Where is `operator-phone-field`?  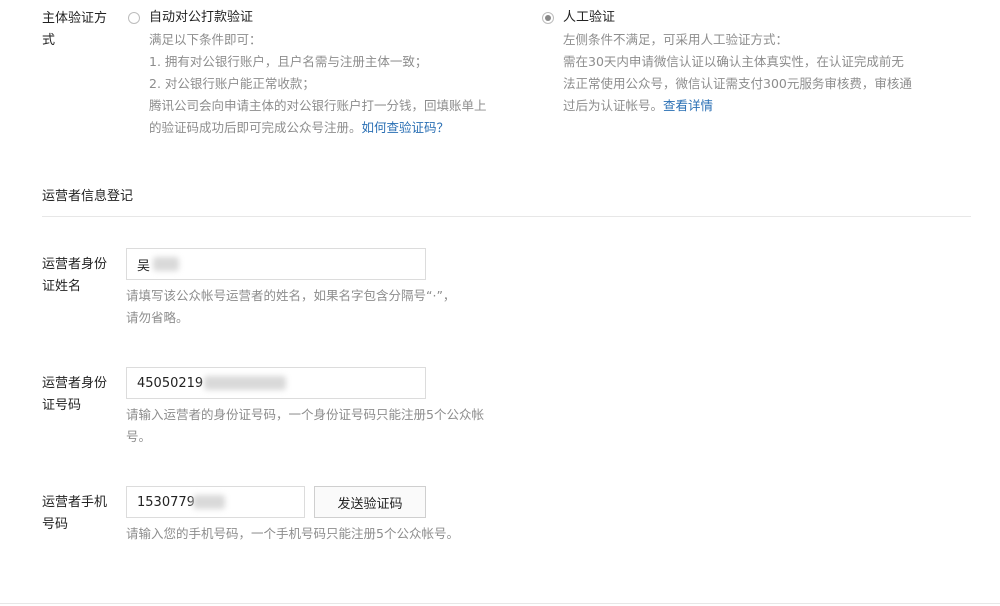 operator-phone-field is located at coordinates (215, 502).